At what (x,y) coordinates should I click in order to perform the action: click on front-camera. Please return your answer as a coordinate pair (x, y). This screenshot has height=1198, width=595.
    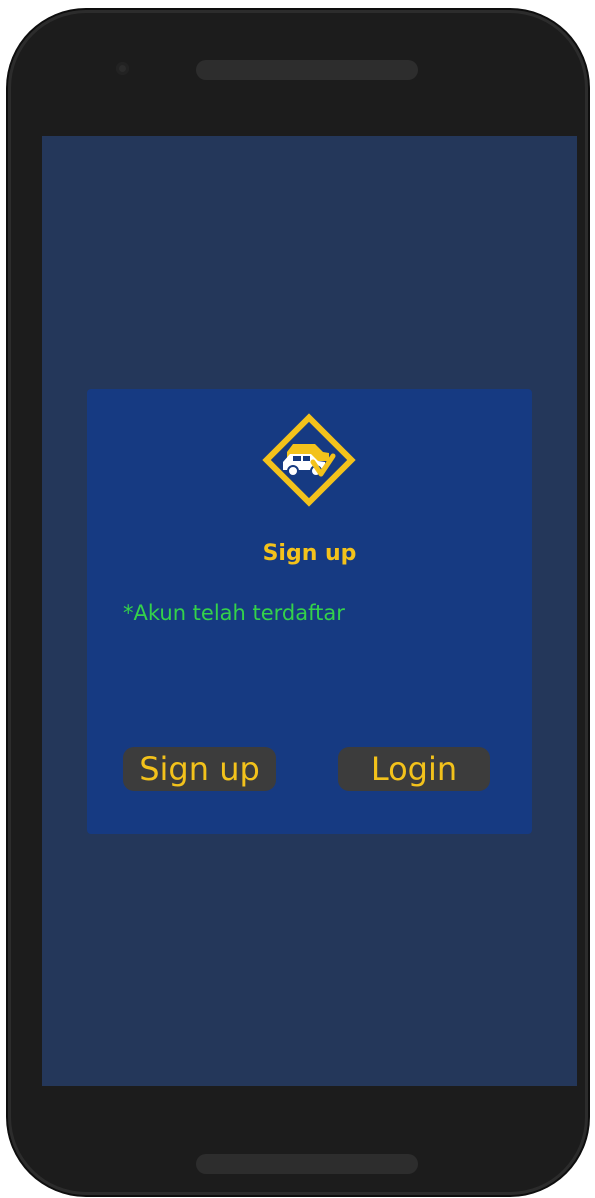
    Looking at the image, I should click on (122, 68).